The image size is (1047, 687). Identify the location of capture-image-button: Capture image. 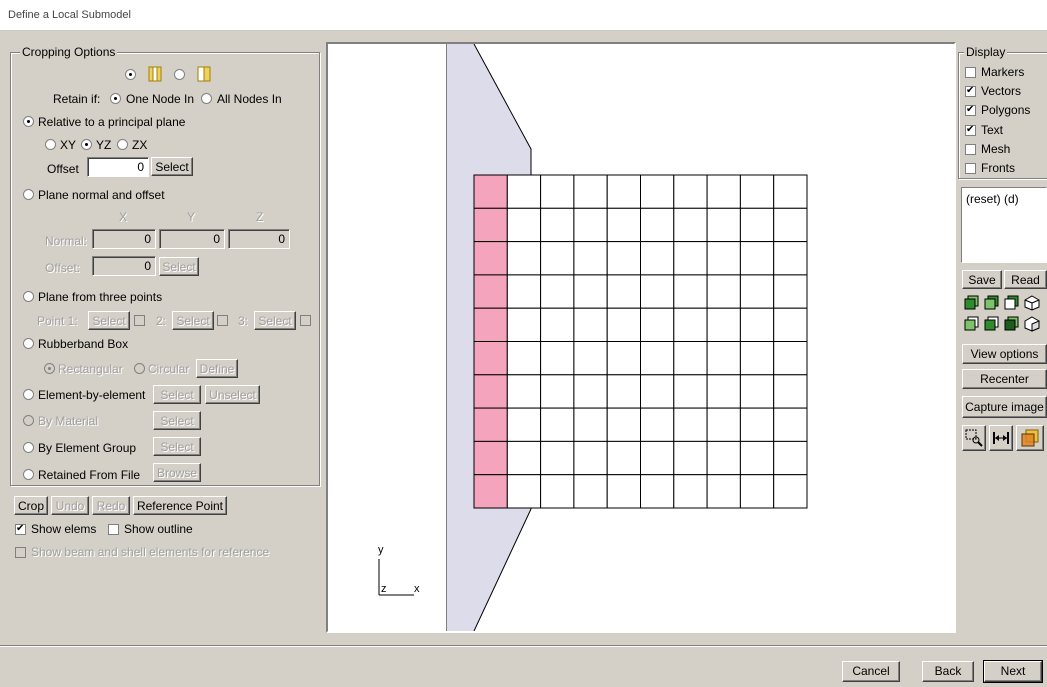
(1004, 407).